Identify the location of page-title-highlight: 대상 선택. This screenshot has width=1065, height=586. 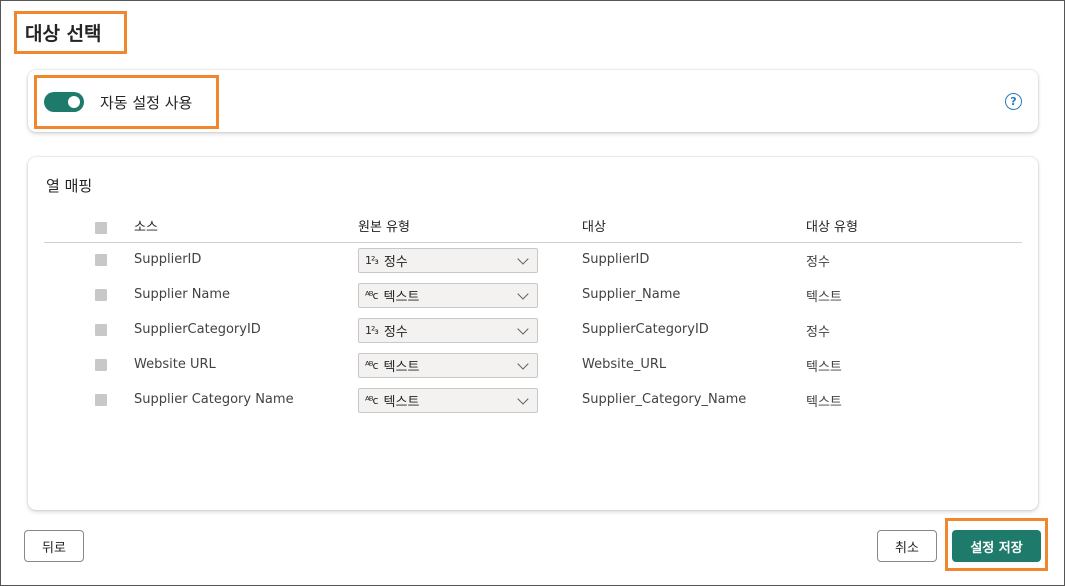
(70, 32).